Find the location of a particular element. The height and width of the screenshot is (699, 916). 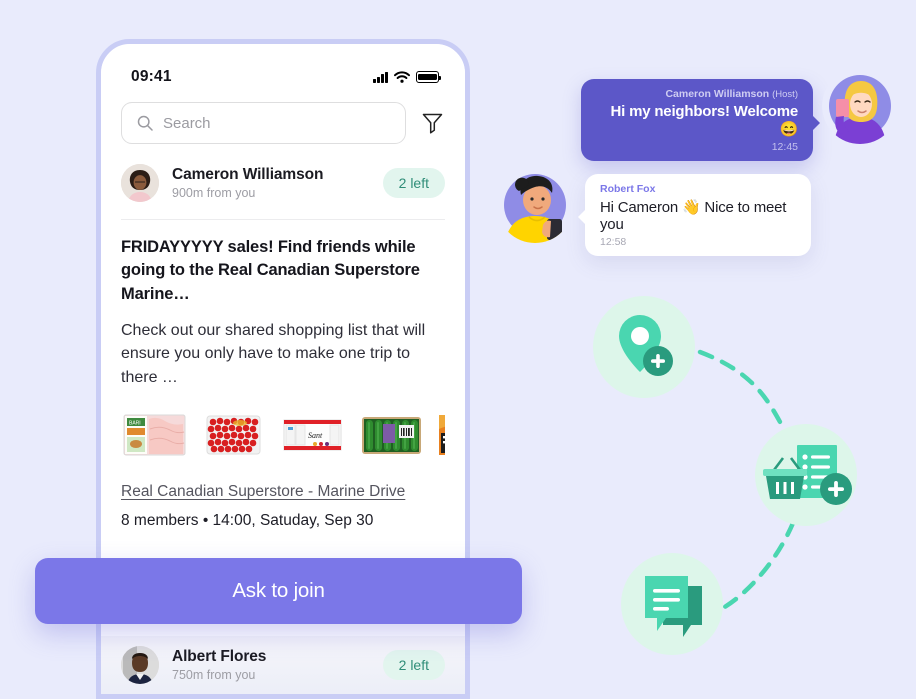

wifi-icon is located at coordinates (402, 77).